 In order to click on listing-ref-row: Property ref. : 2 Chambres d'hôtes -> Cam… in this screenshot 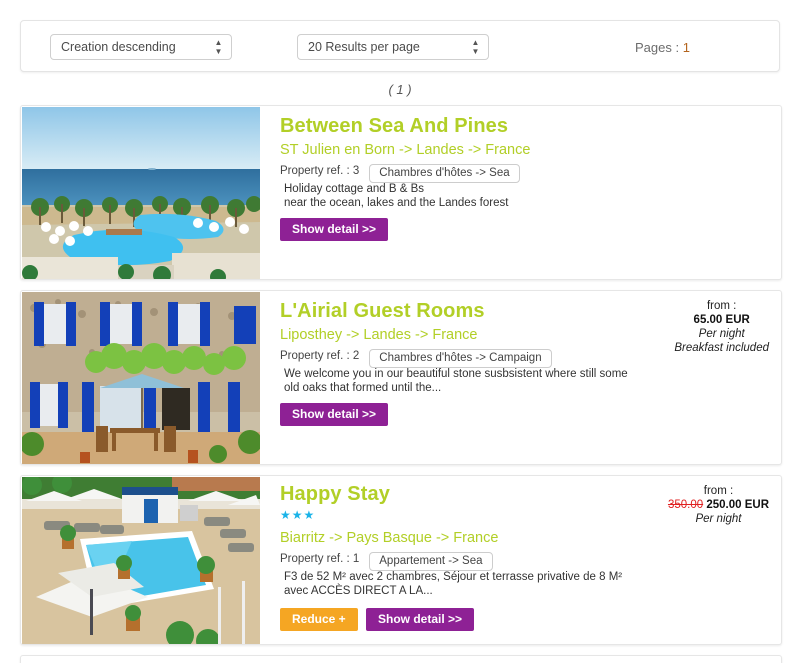, I will do `click(416, 358)`.